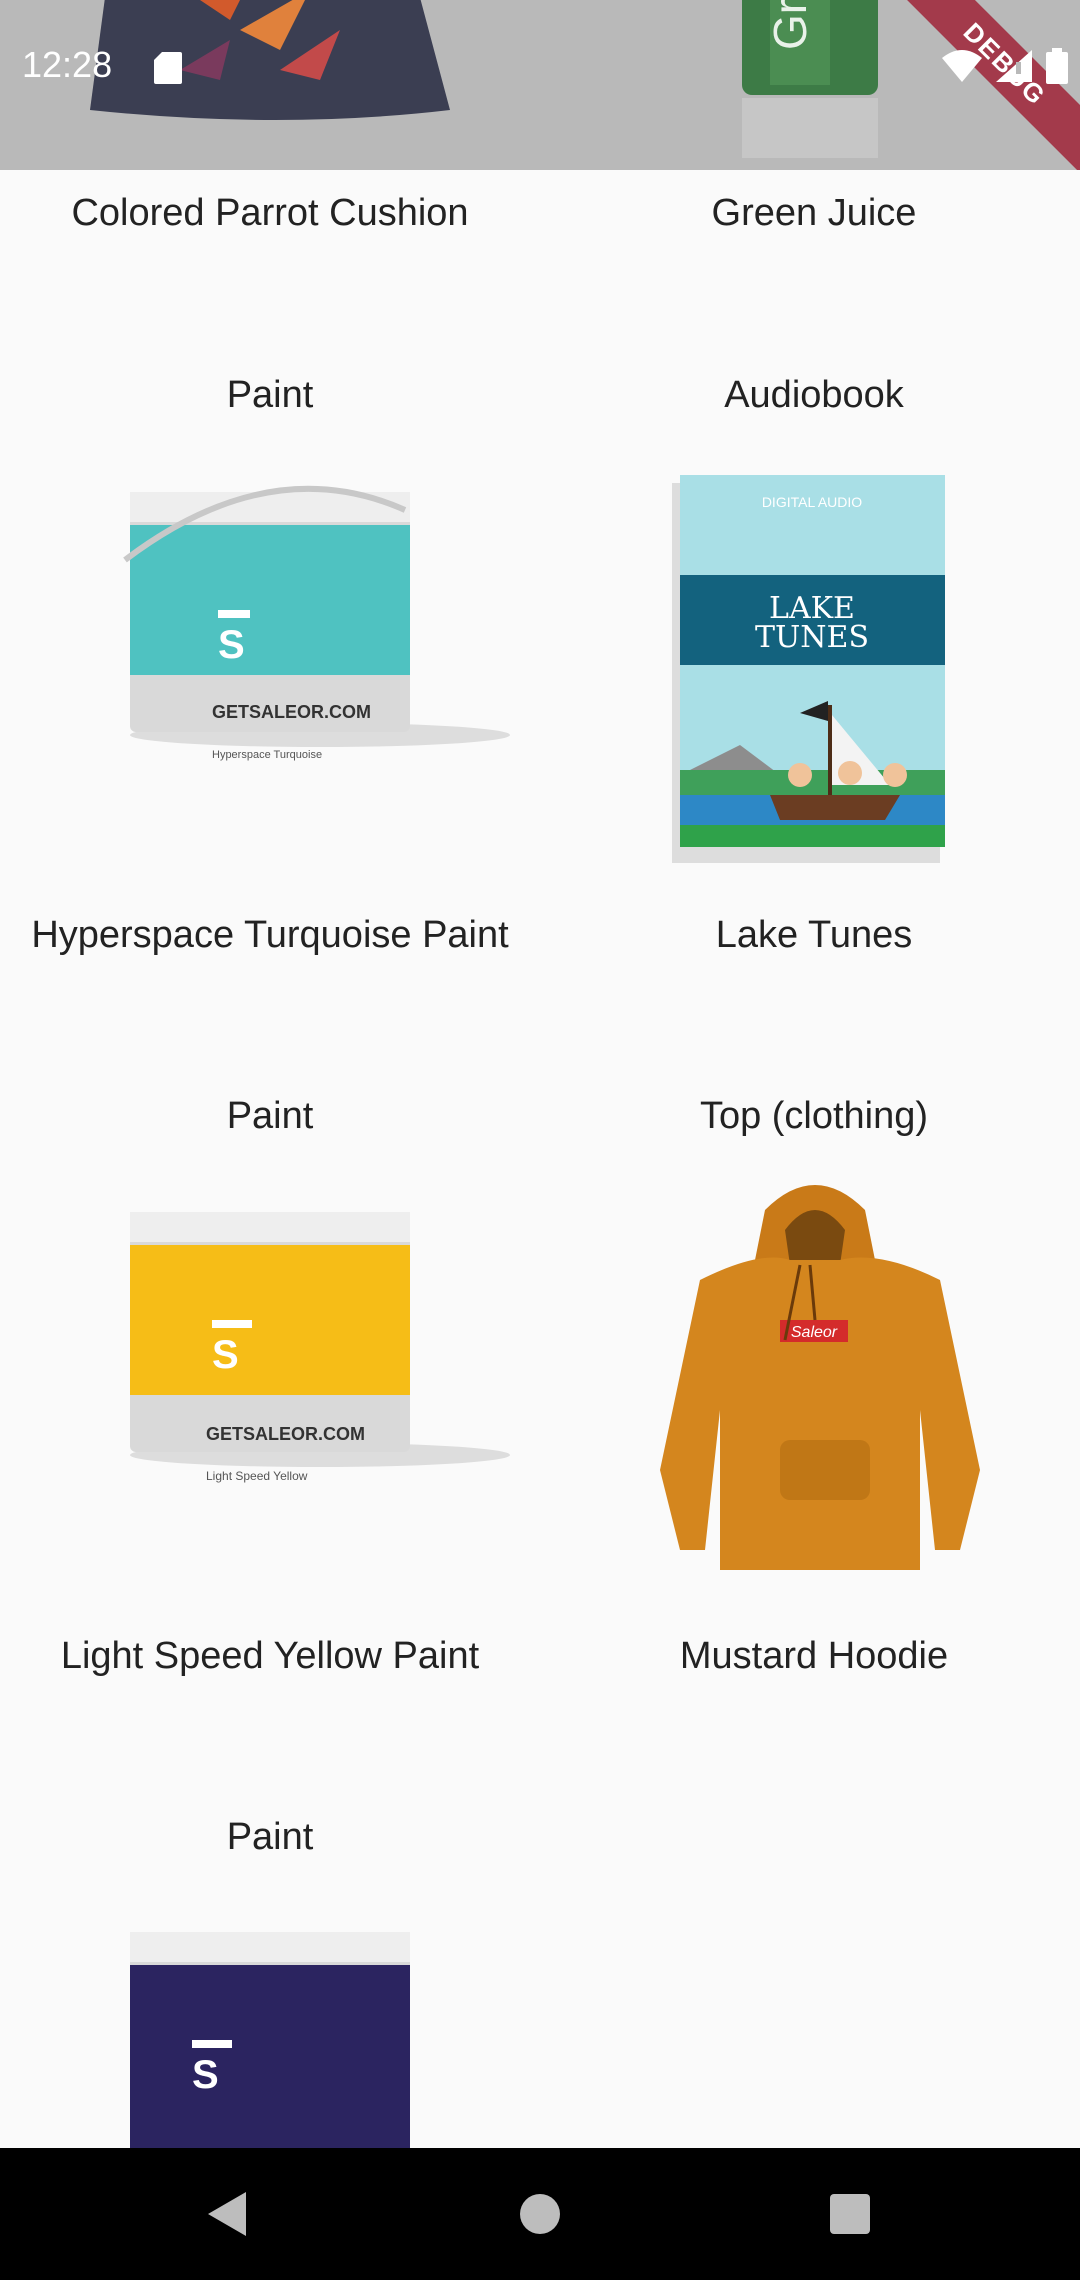  Describe the element at coordinates (270, 60) in the screenshot. I see `cushion-image-peek` at that location.